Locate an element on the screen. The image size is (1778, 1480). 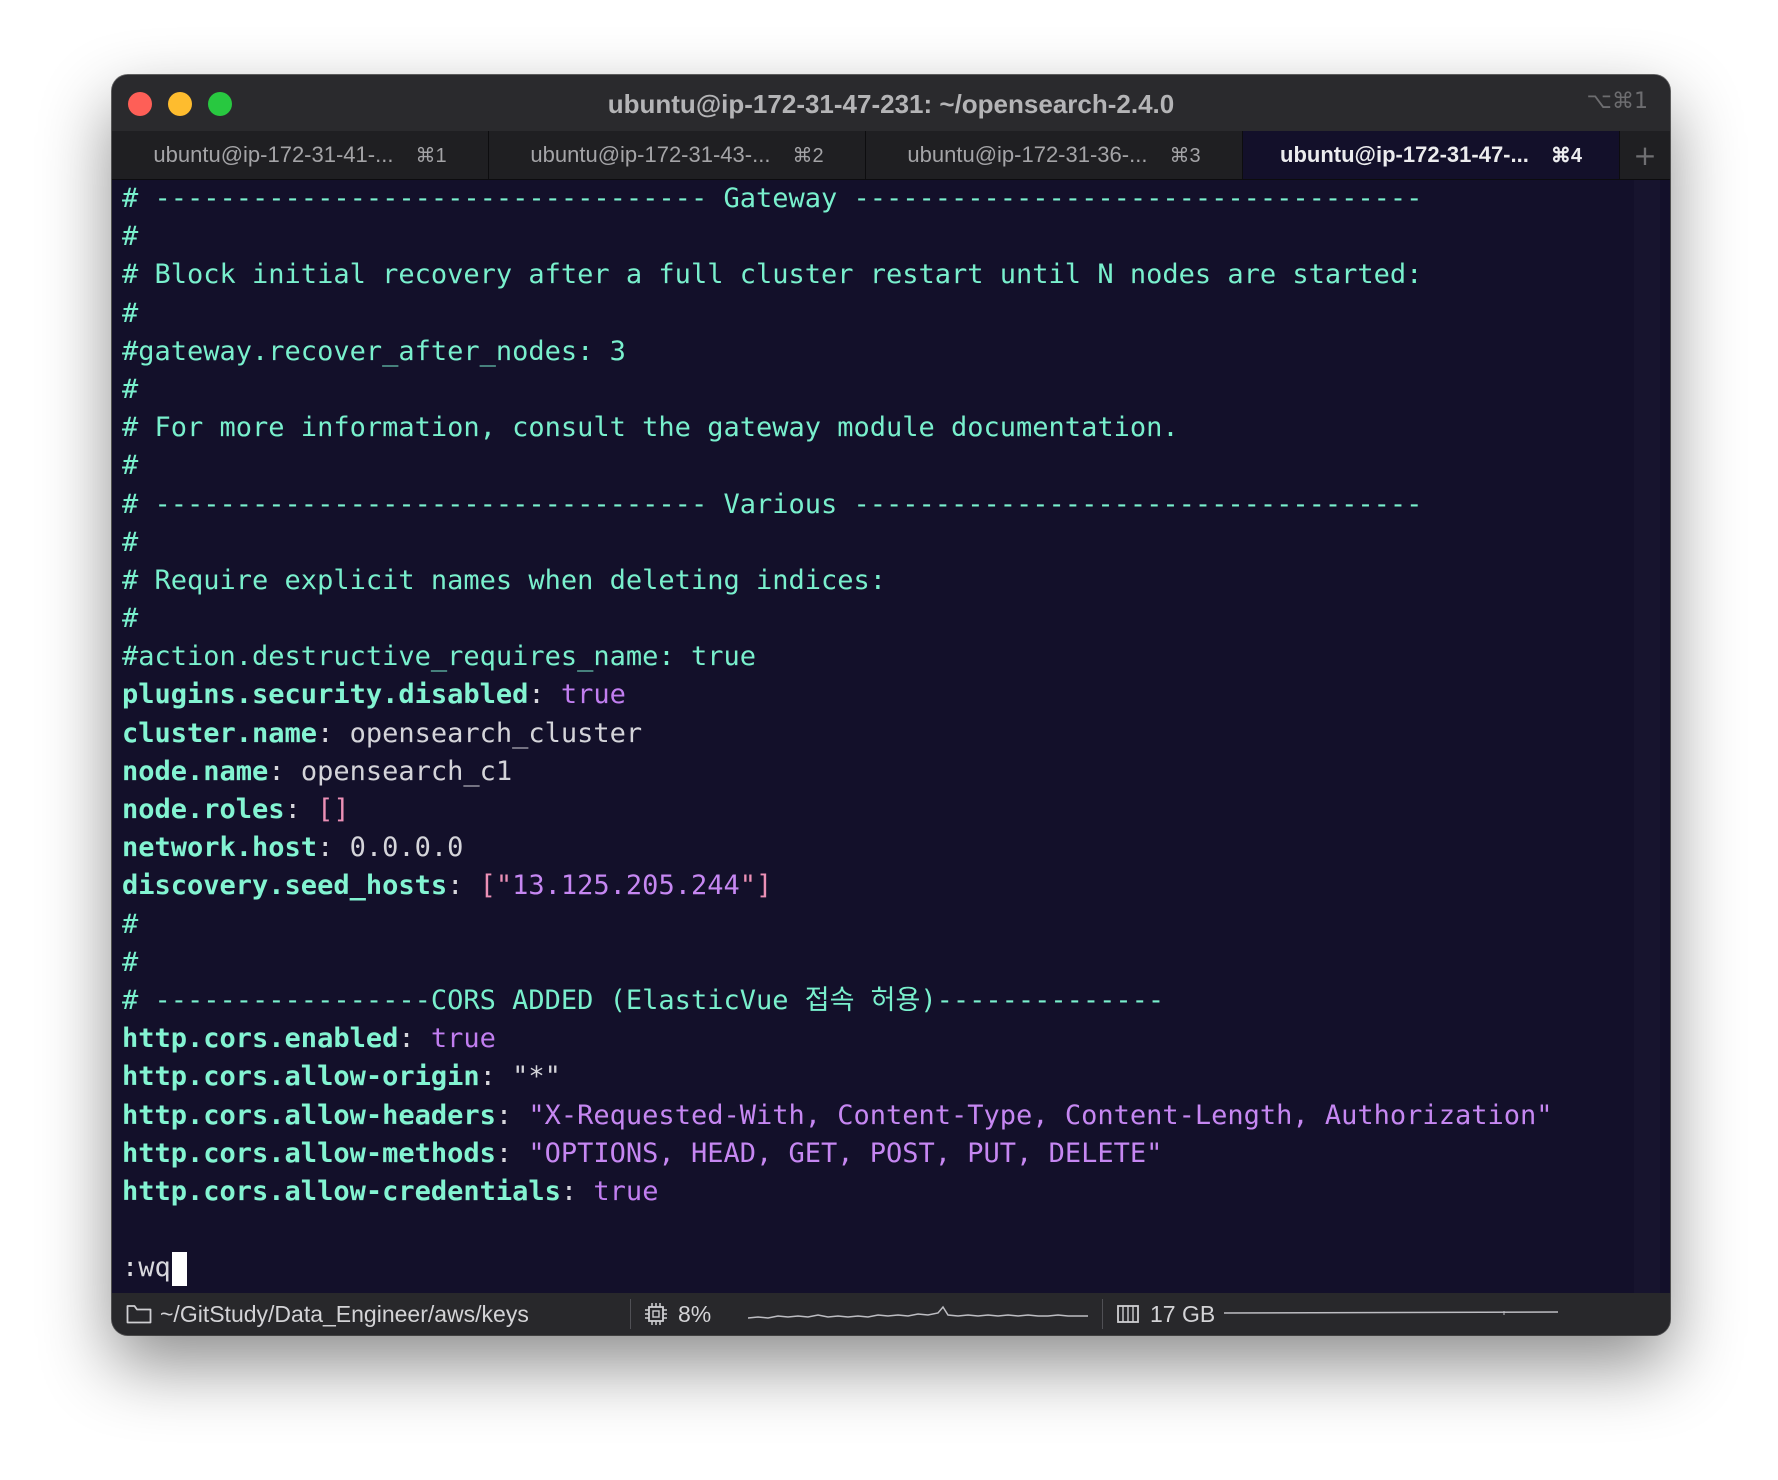
config-value: "*" is located at coordinates (536, 1077).